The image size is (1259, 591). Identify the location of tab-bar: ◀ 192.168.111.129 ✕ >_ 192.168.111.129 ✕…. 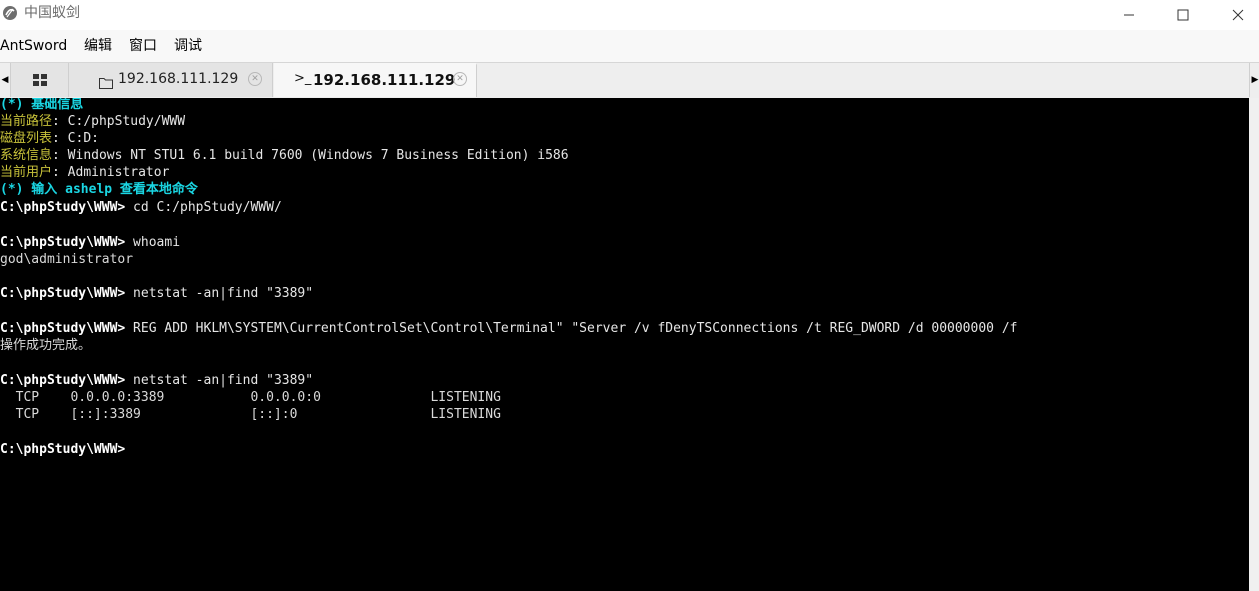
(629, 80).